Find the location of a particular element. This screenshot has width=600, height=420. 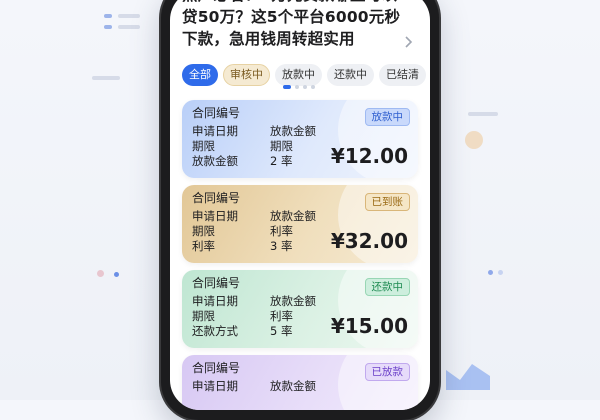

tab-repaying: 还款中 is located at coordinates (350, 75).